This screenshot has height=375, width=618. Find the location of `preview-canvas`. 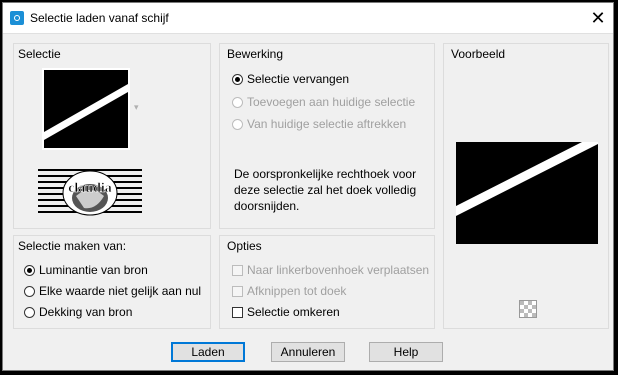

preview-canvas is located at coordinates (527, 193).